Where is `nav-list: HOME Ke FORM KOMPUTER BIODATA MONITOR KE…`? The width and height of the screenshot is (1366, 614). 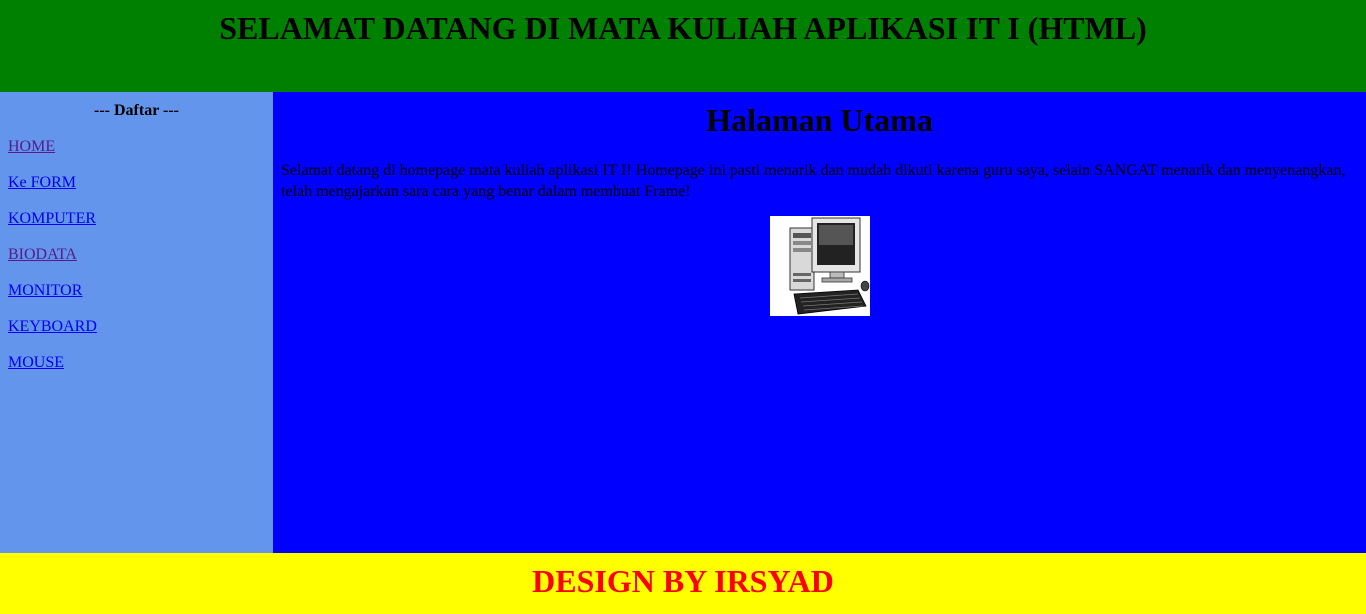
nav-list: HOME Ke FORM KOMPUTER BIODATA MONITOR KE… is located at coordinates (52, 264).